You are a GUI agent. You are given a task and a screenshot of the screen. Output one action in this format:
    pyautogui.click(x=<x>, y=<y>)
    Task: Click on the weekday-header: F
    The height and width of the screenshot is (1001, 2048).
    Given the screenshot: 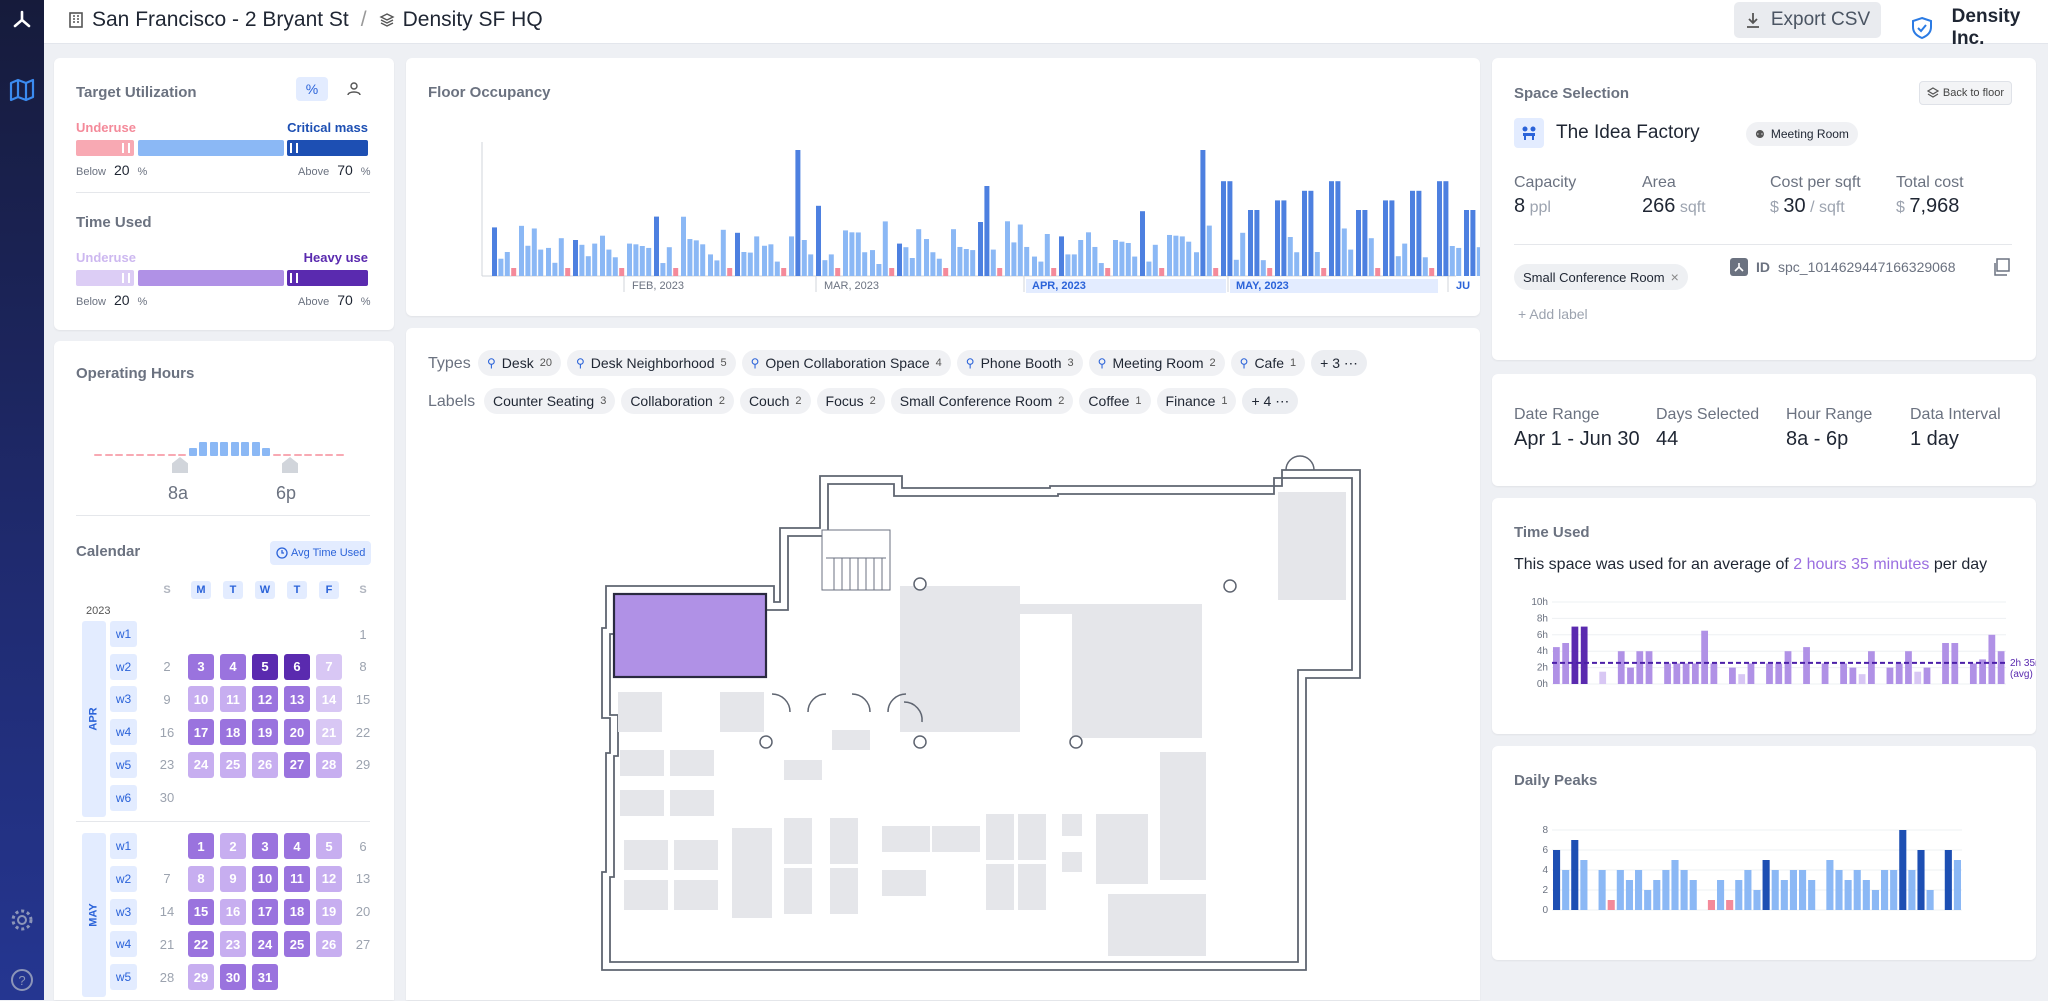 What is the action you would take?
    pyautogui.click(x=329, y=590)
    